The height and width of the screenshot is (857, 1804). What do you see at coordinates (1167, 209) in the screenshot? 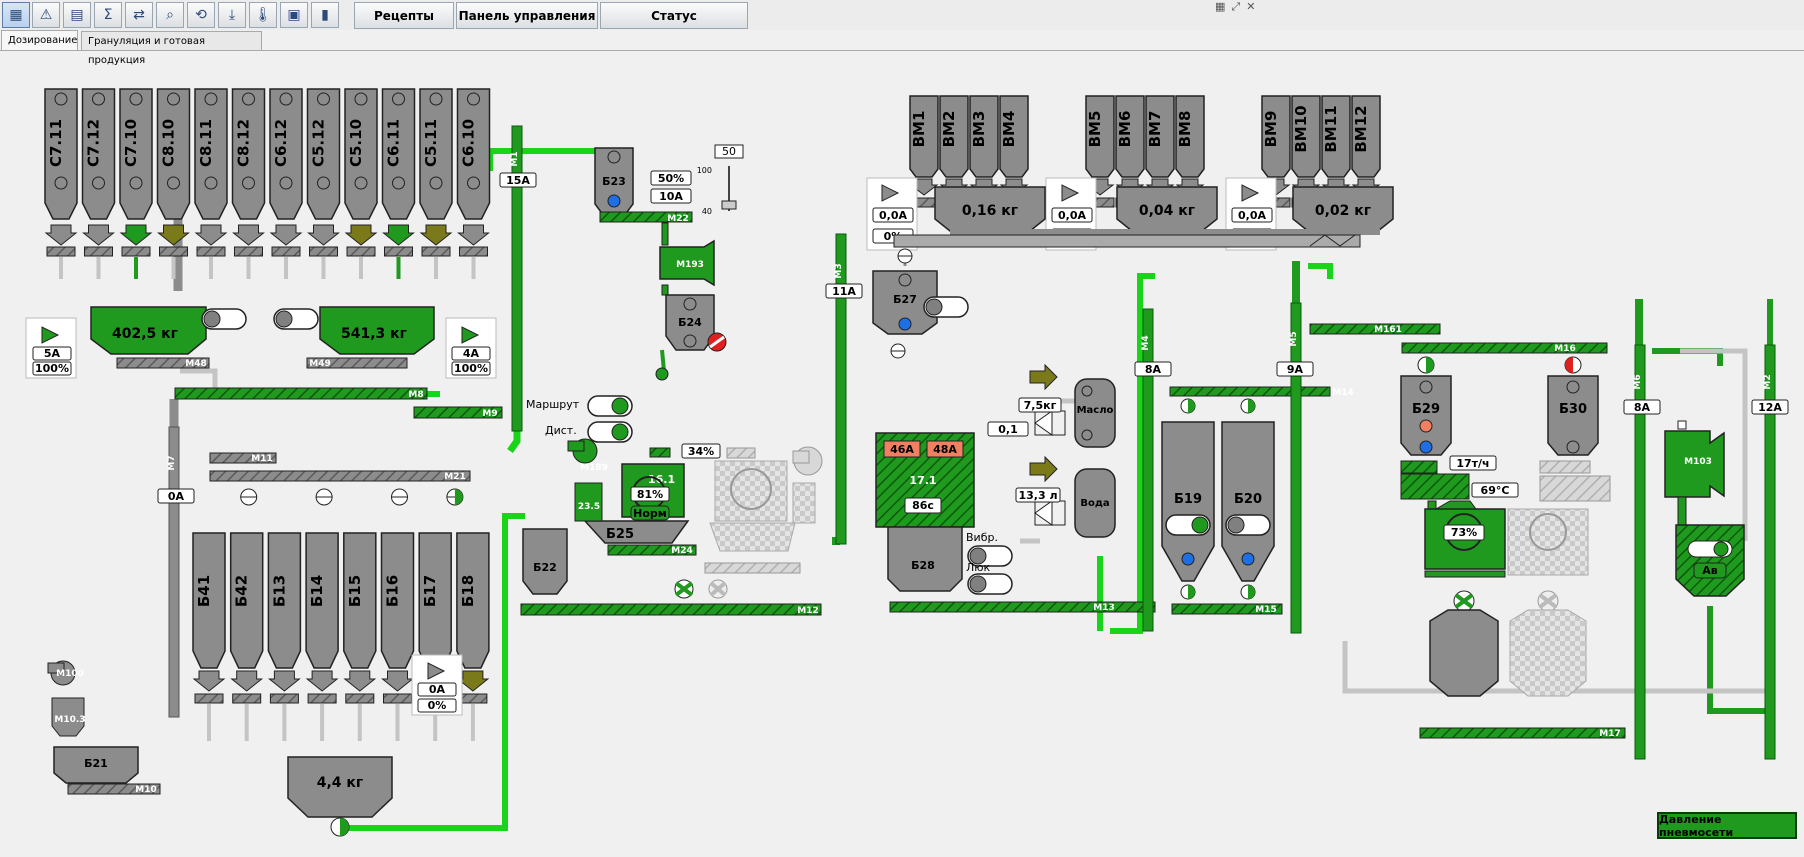
I see `vm-scale-2: 0,04 кг` at bounding box center [1167, 209].